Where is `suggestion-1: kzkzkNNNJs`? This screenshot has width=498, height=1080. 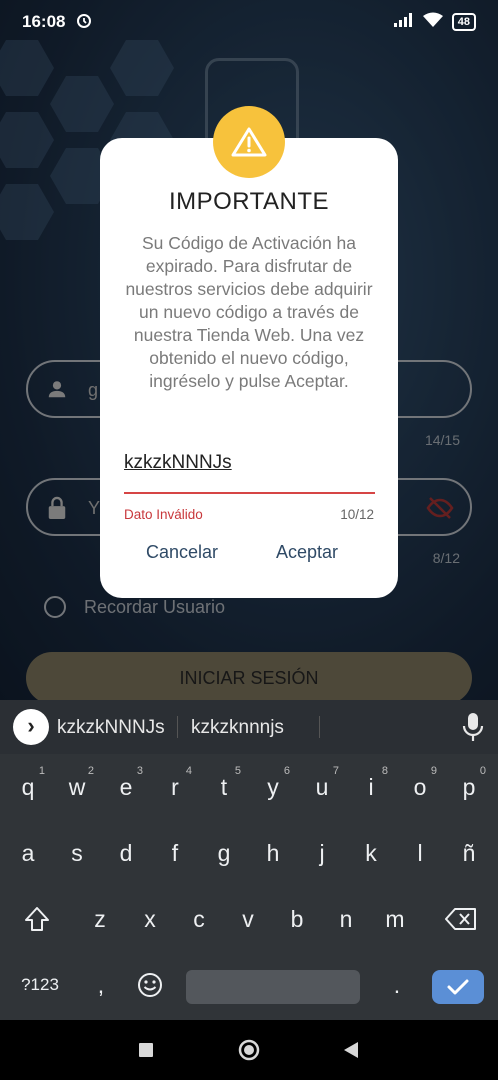 suggestion-1: kzkzkNNNJs is located at coordinates (111, 728).